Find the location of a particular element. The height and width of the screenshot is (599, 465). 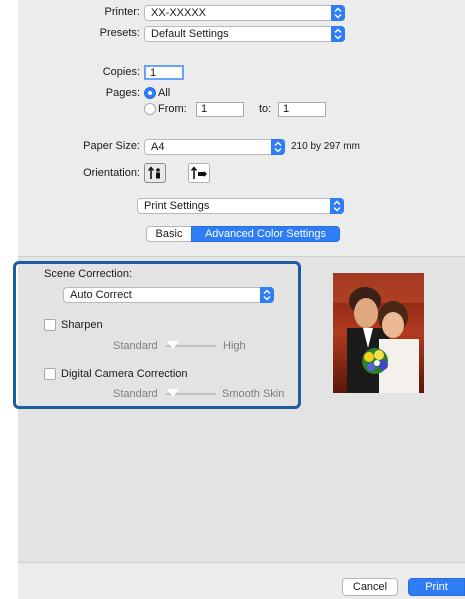

copies-label: Copies: is located at coordinates (121, 72).